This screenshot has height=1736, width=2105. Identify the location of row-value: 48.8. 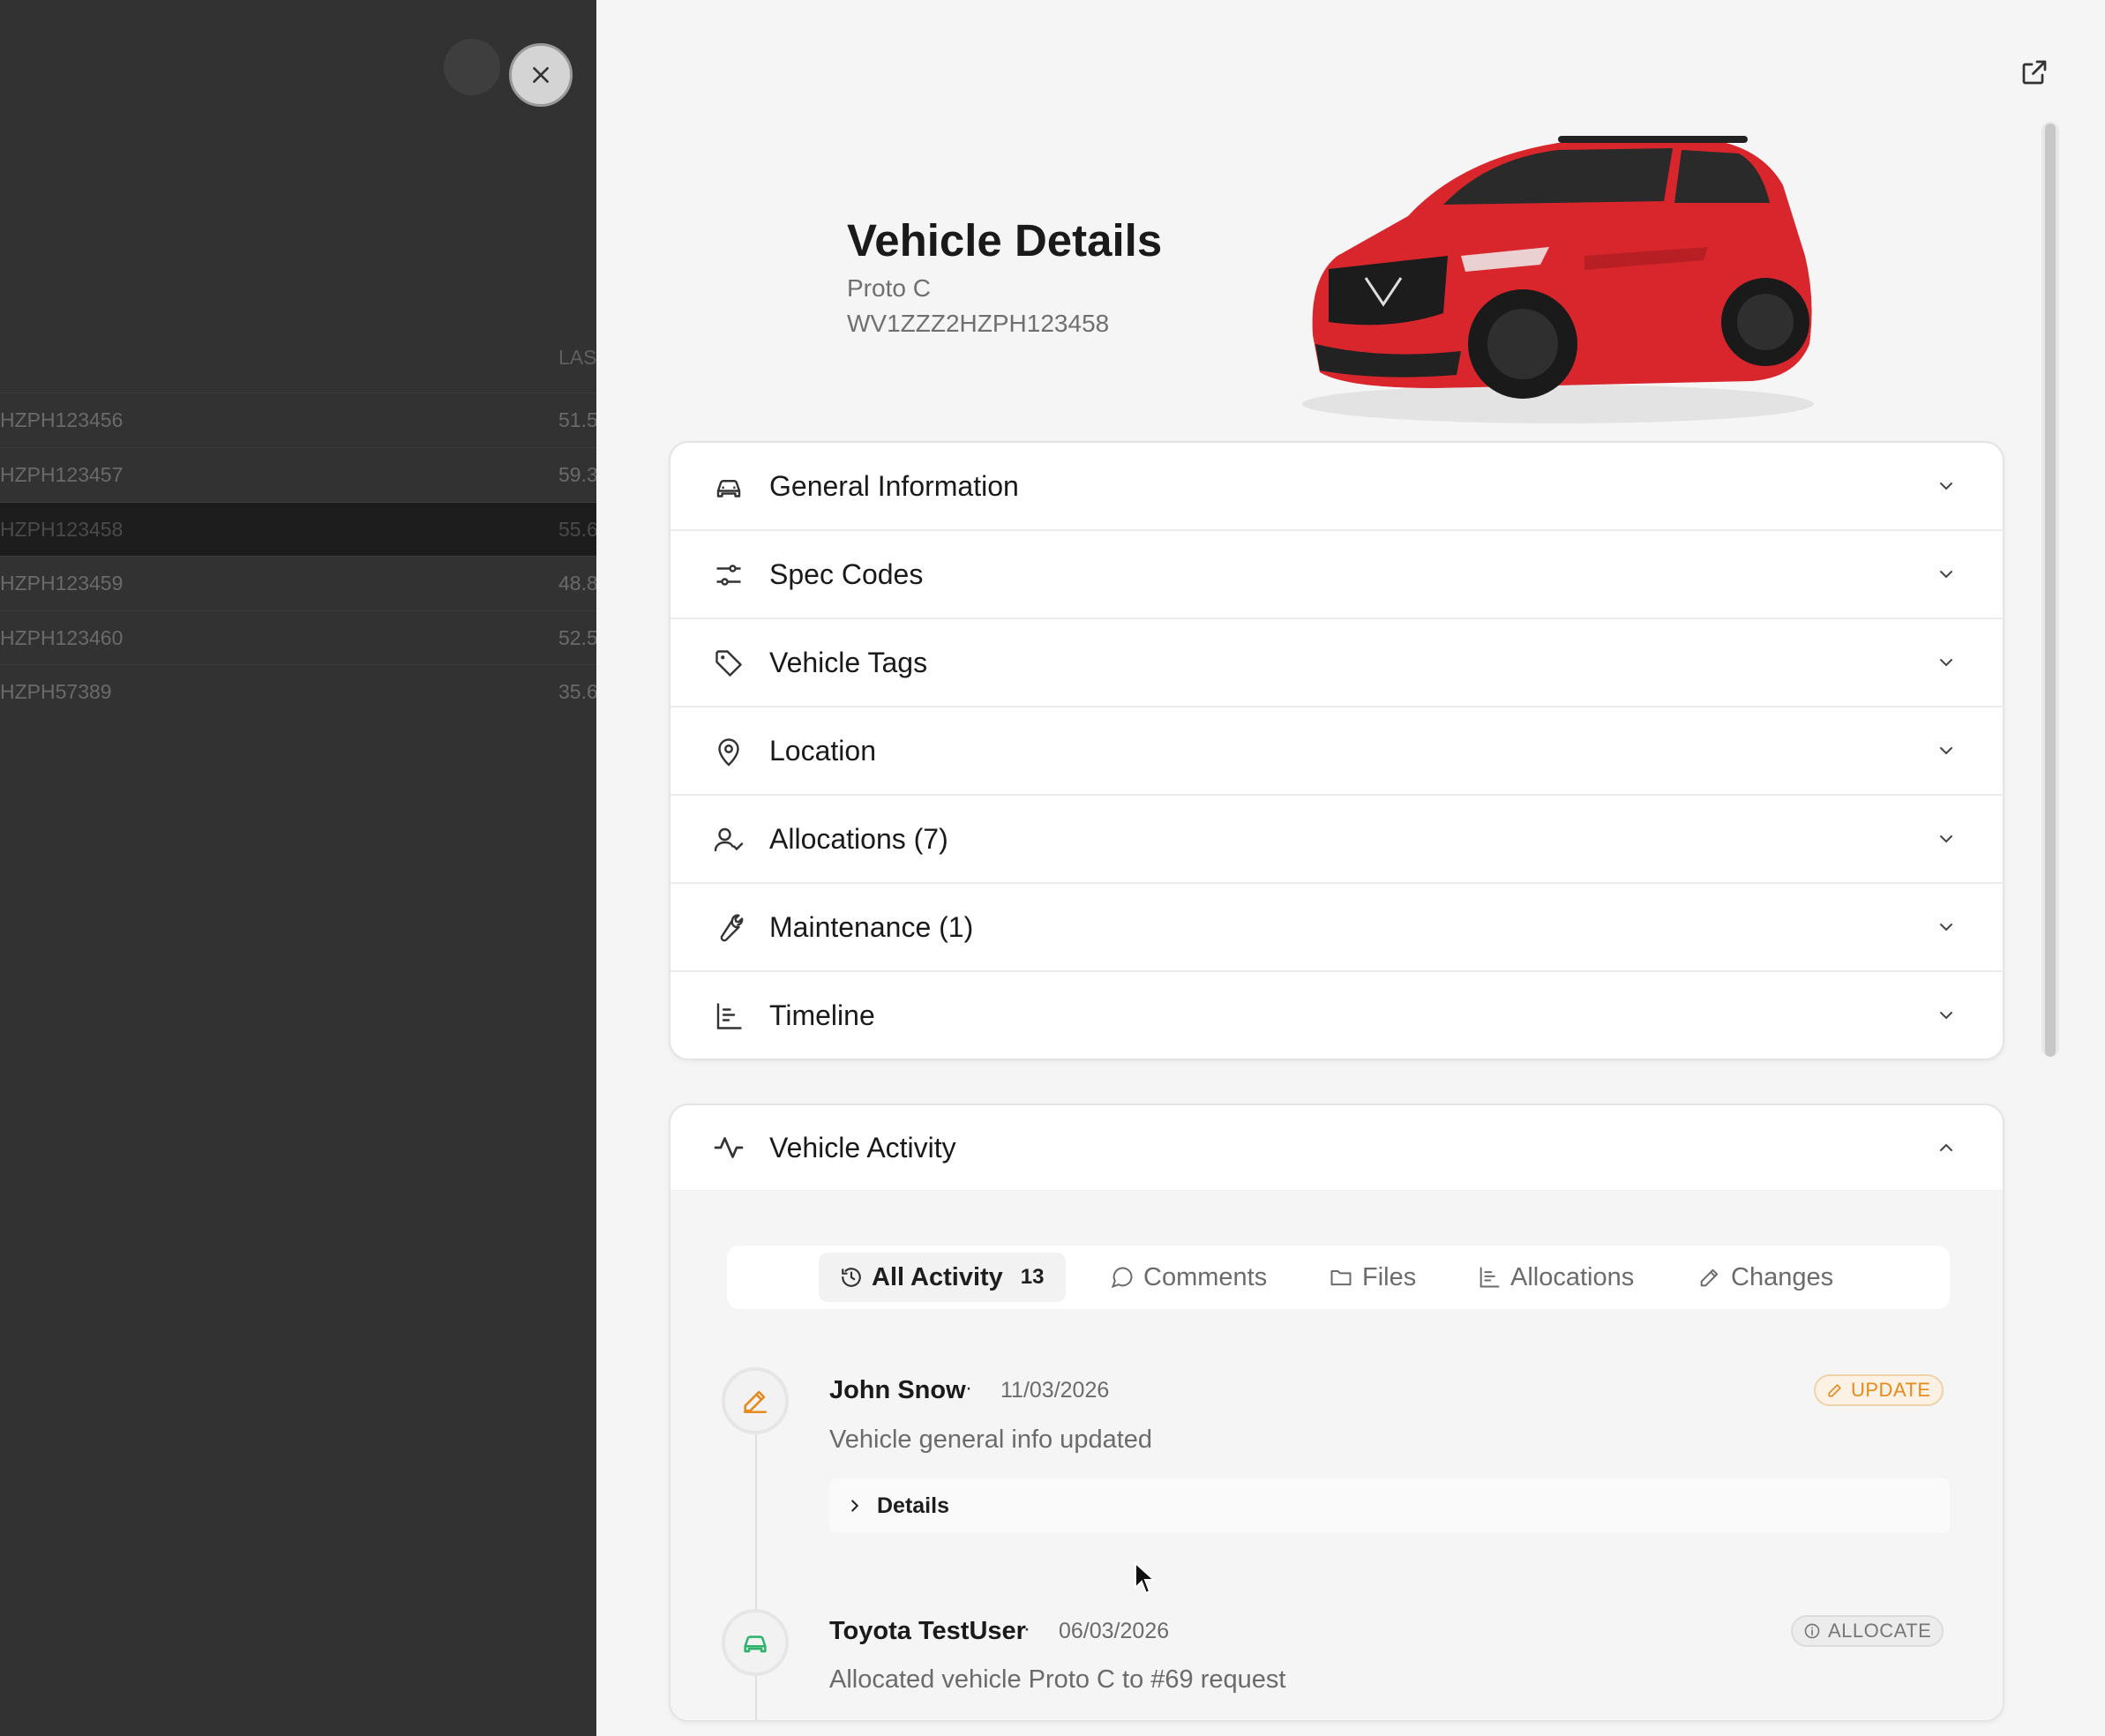
(577, 583).